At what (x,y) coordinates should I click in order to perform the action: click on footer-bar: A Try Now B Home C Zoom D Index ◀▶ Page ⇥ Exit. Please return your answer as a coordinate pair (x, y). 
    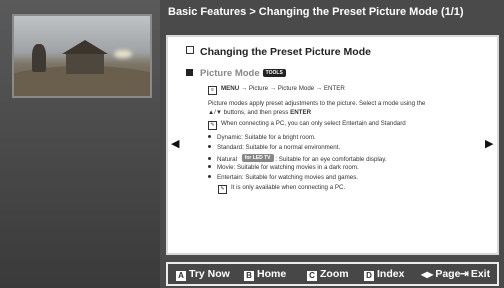
    Looking at the image, I should click on (332, 274).